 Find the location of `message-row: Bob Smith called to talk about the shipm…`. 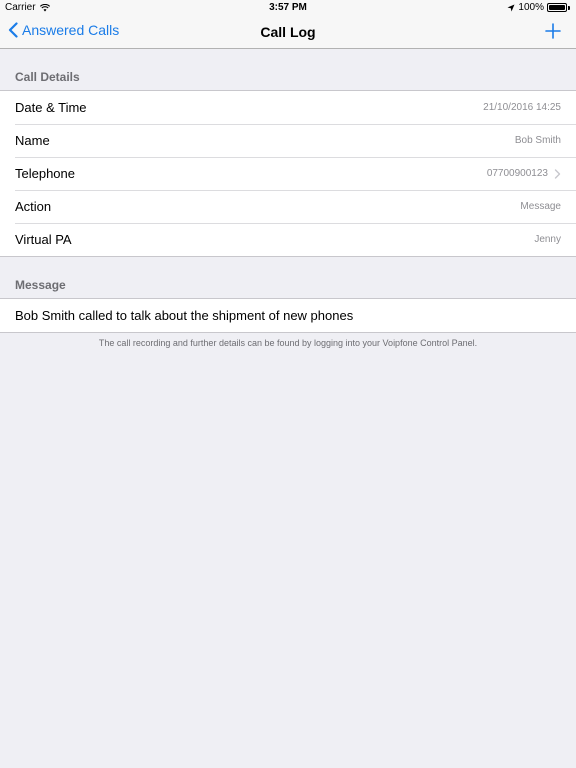

message-row: Bob Smith called to talk about the shipm… is located at coordinates (288, 315).